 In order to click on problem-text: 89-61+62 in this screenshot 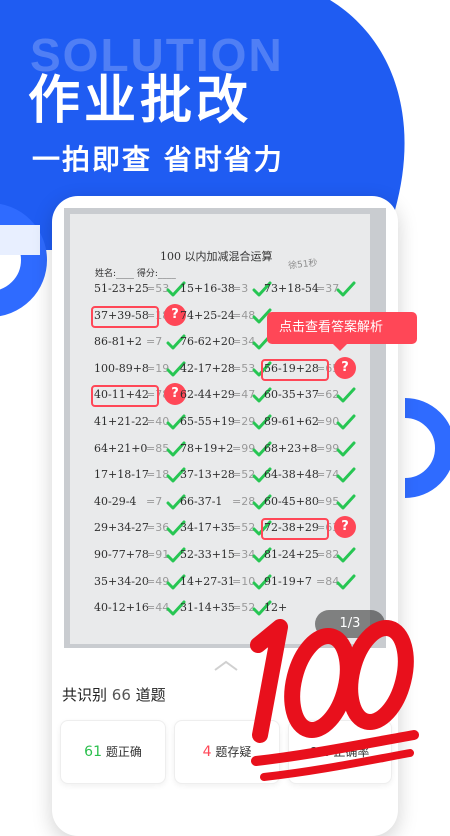, I will do `click(291, 421)`.